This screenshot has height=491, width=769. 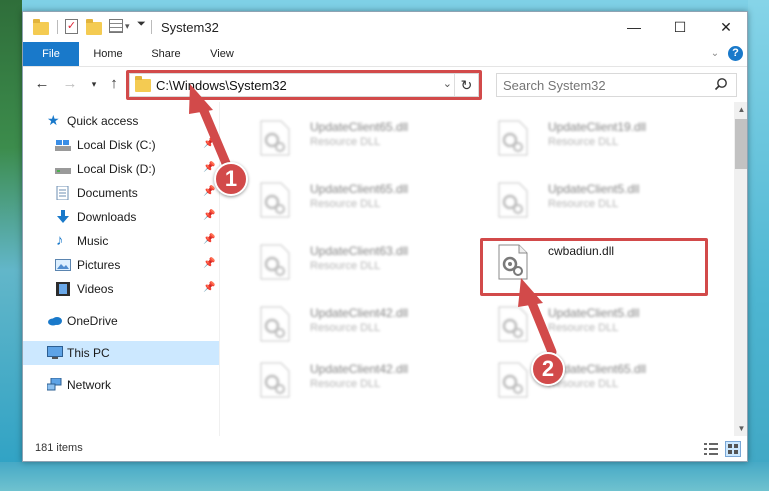 What do you see at coordinates (231, 179) in the screenshot?
I see `step-badge-1: 1` at bounding box center [231, 179].